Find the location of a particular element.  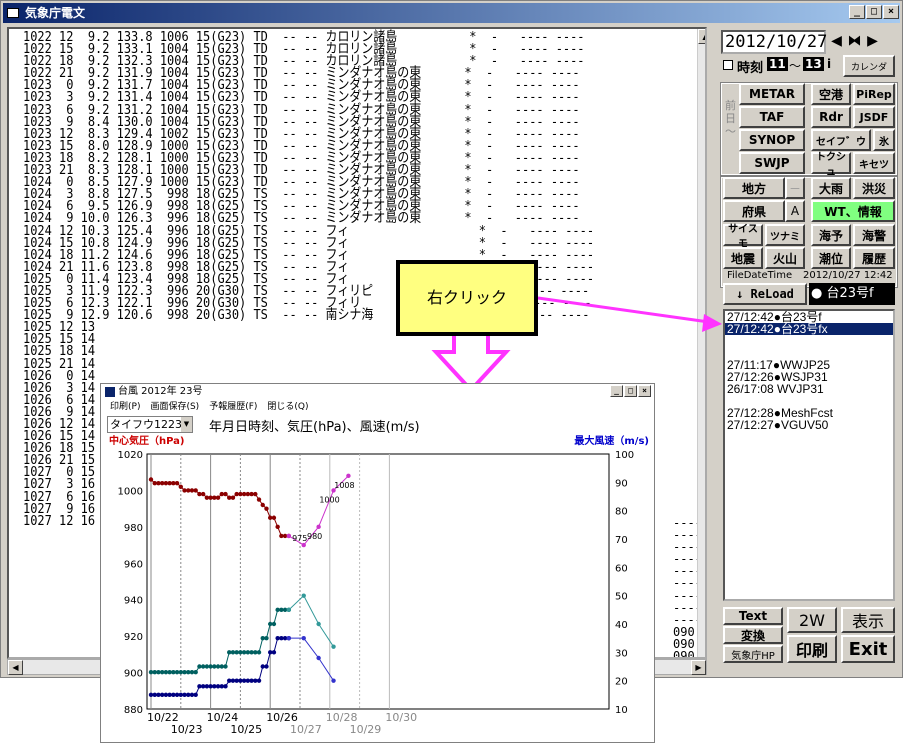

scroll-right-icon: ▶ is located at coordinates (698, 667).